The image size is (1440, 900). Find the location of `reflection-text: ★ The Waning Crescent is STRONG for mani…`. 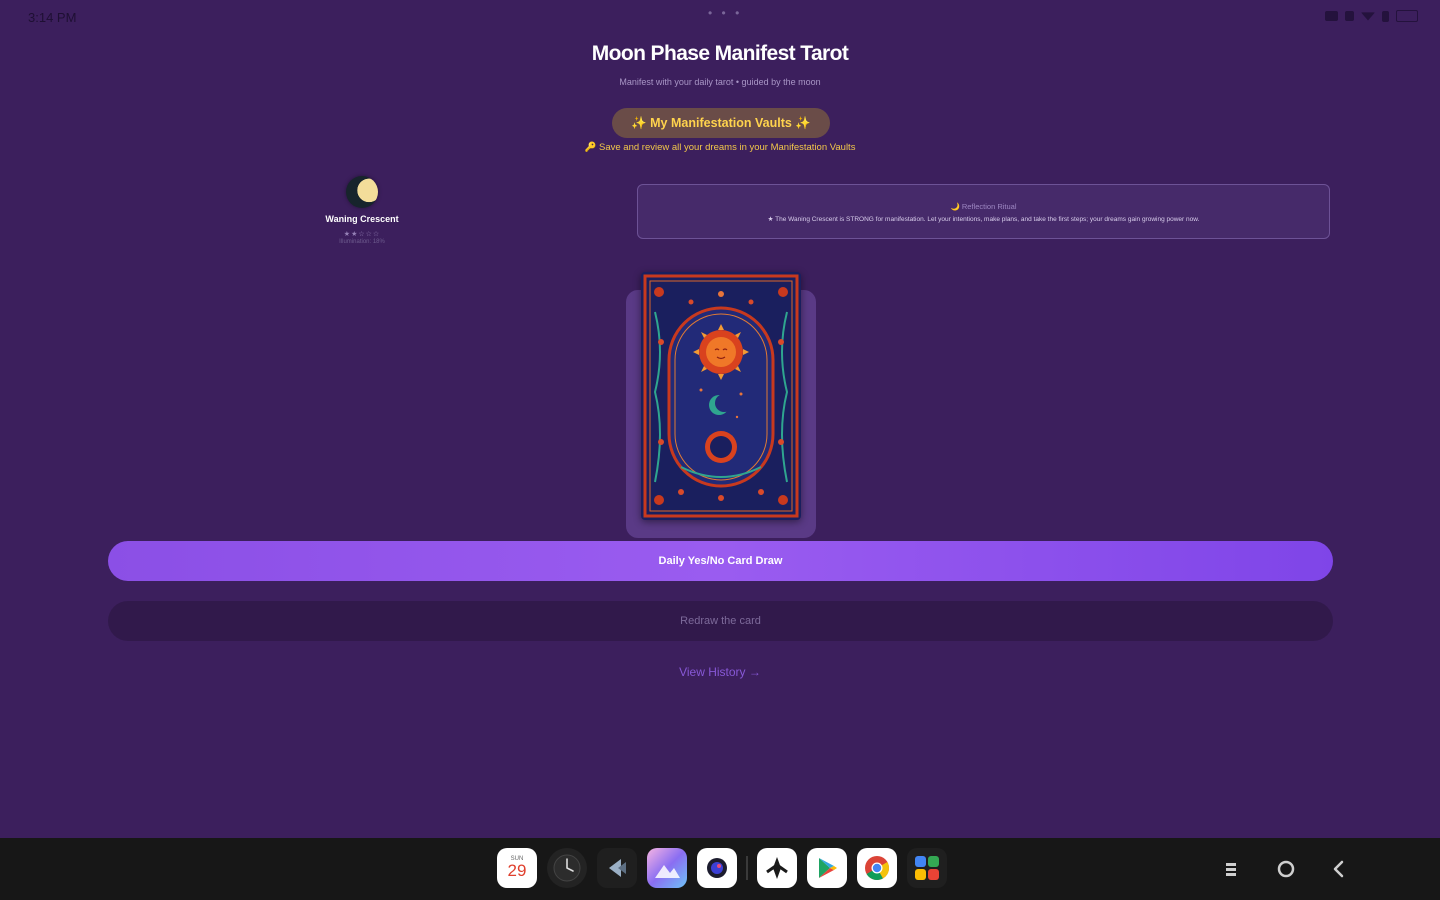

reflection-text: ★ The Waning Crescent is STRONG for mani… is located at coordinates (983, 219).